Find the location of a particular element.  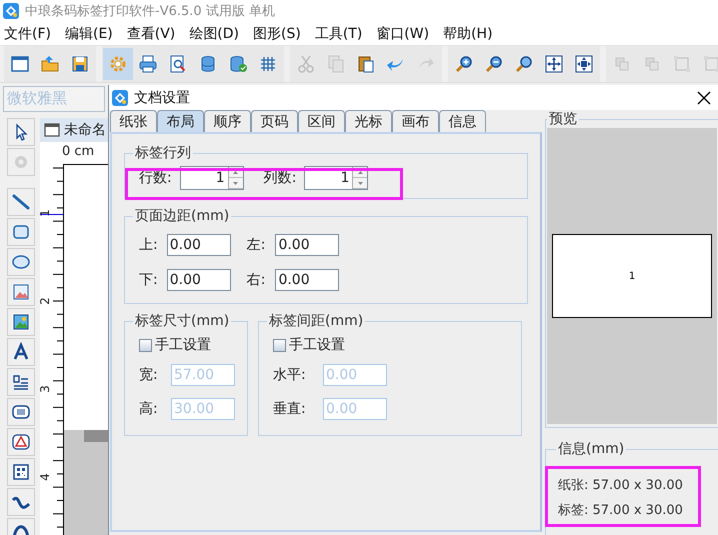

tab: 区间 is located at coordinates (321, 121).